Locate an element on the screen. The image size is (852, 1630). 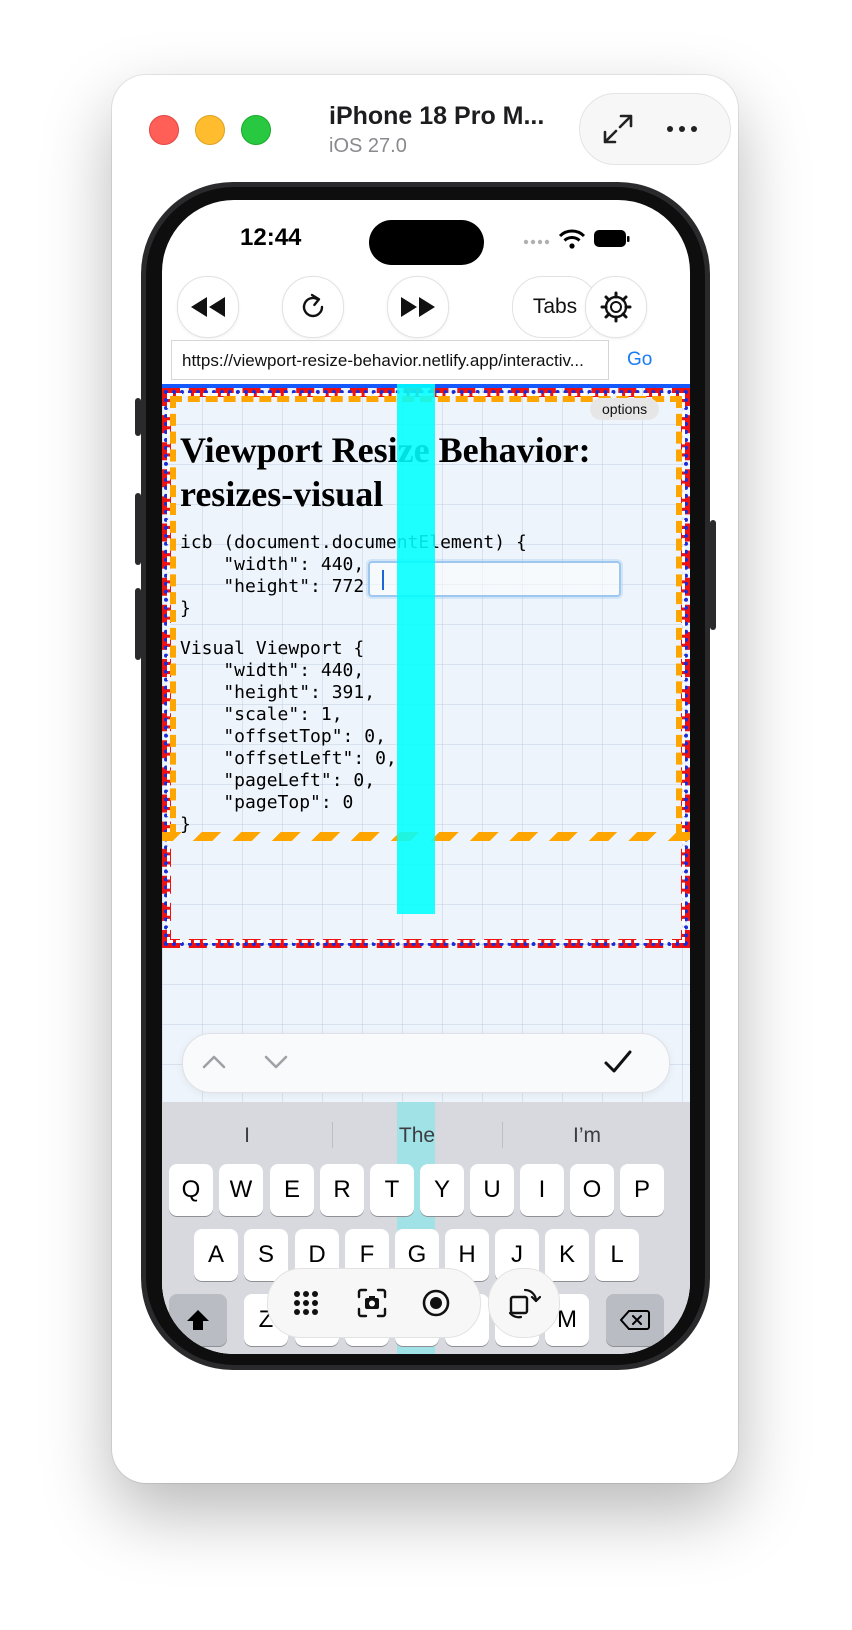
go-button: Go is located at coordinates (639, 360).